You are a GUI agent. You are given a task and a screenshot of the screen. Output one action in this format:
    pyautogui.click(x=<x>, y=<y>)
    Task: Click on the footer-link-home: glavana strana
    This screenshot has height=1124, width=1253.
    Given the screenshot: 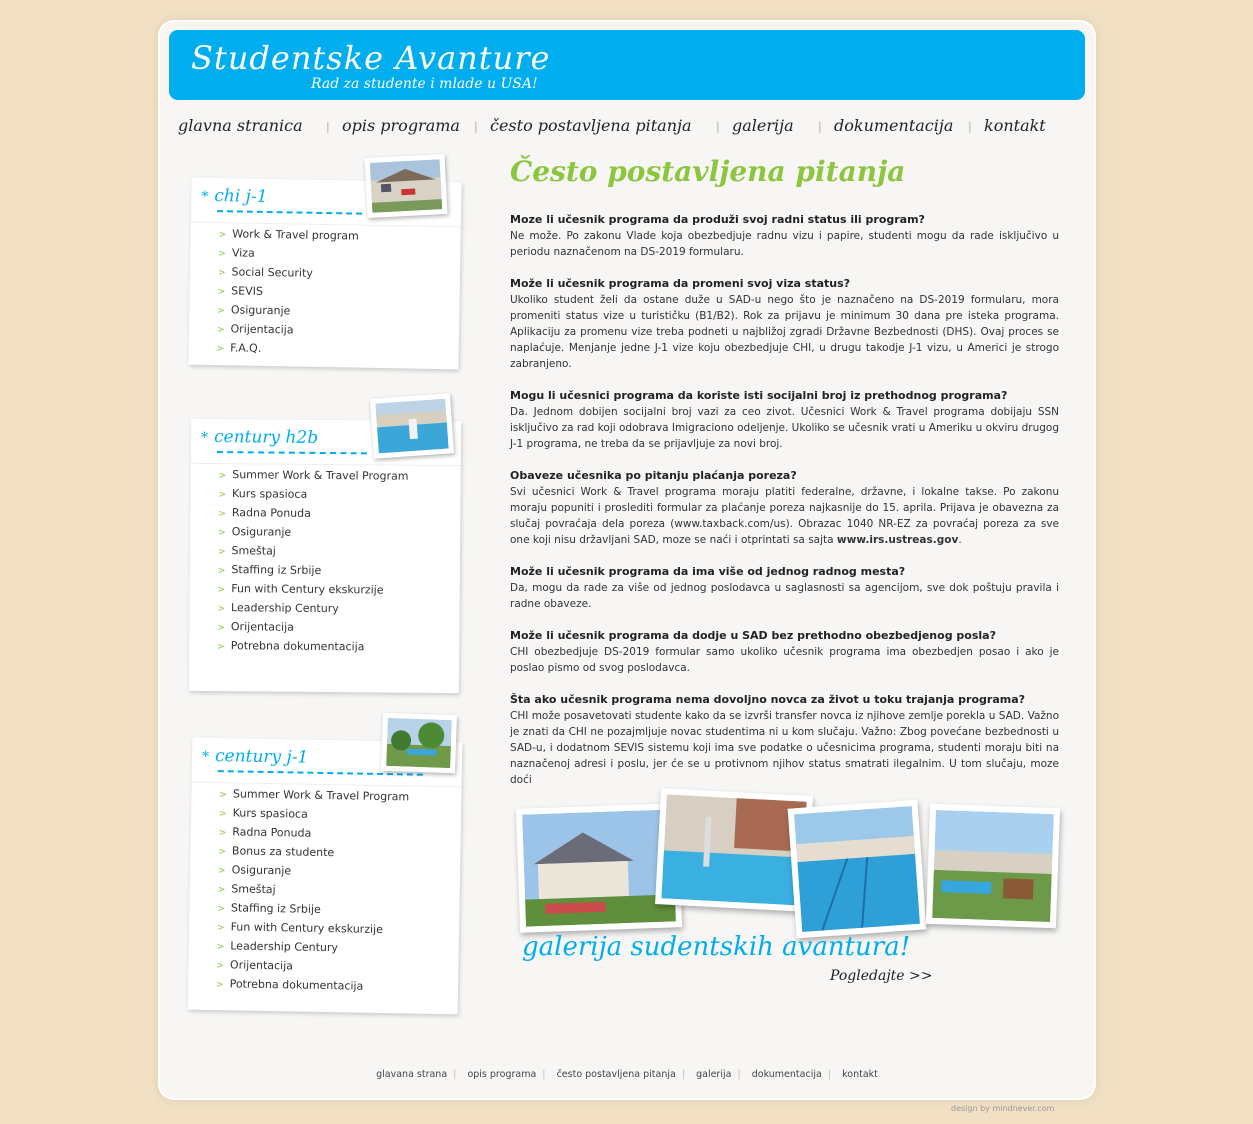 What is the action you would take?
    pyautogui.click(x=411, y=1074)
    